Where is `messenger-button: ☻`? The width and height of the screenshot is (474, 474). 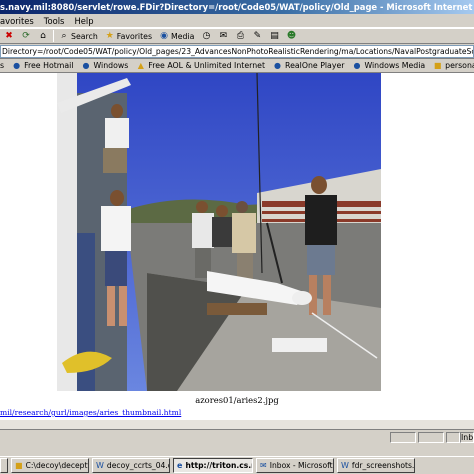 messenger-button: ☻ is located at coordinates (291, 36).